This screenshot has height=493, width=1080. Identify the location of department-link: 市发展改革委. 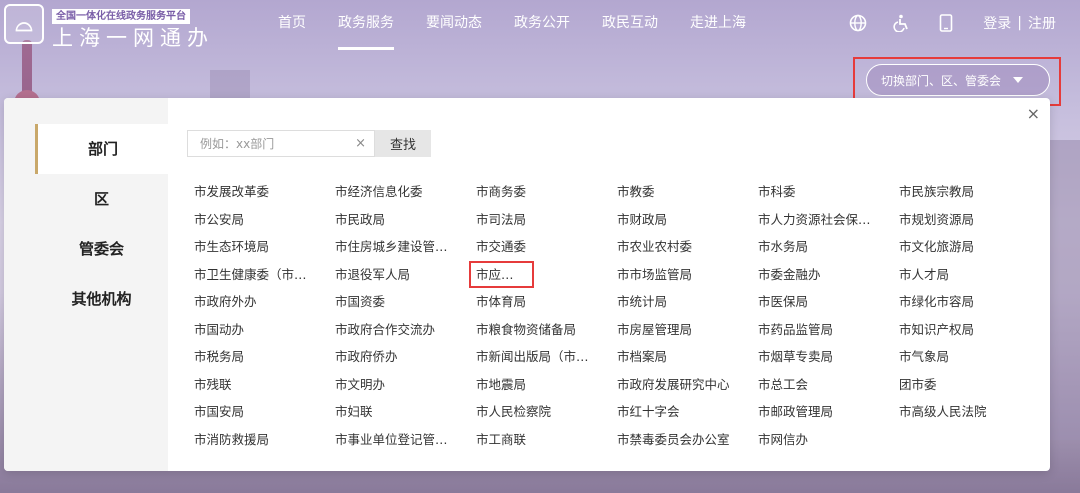
(264, 192).